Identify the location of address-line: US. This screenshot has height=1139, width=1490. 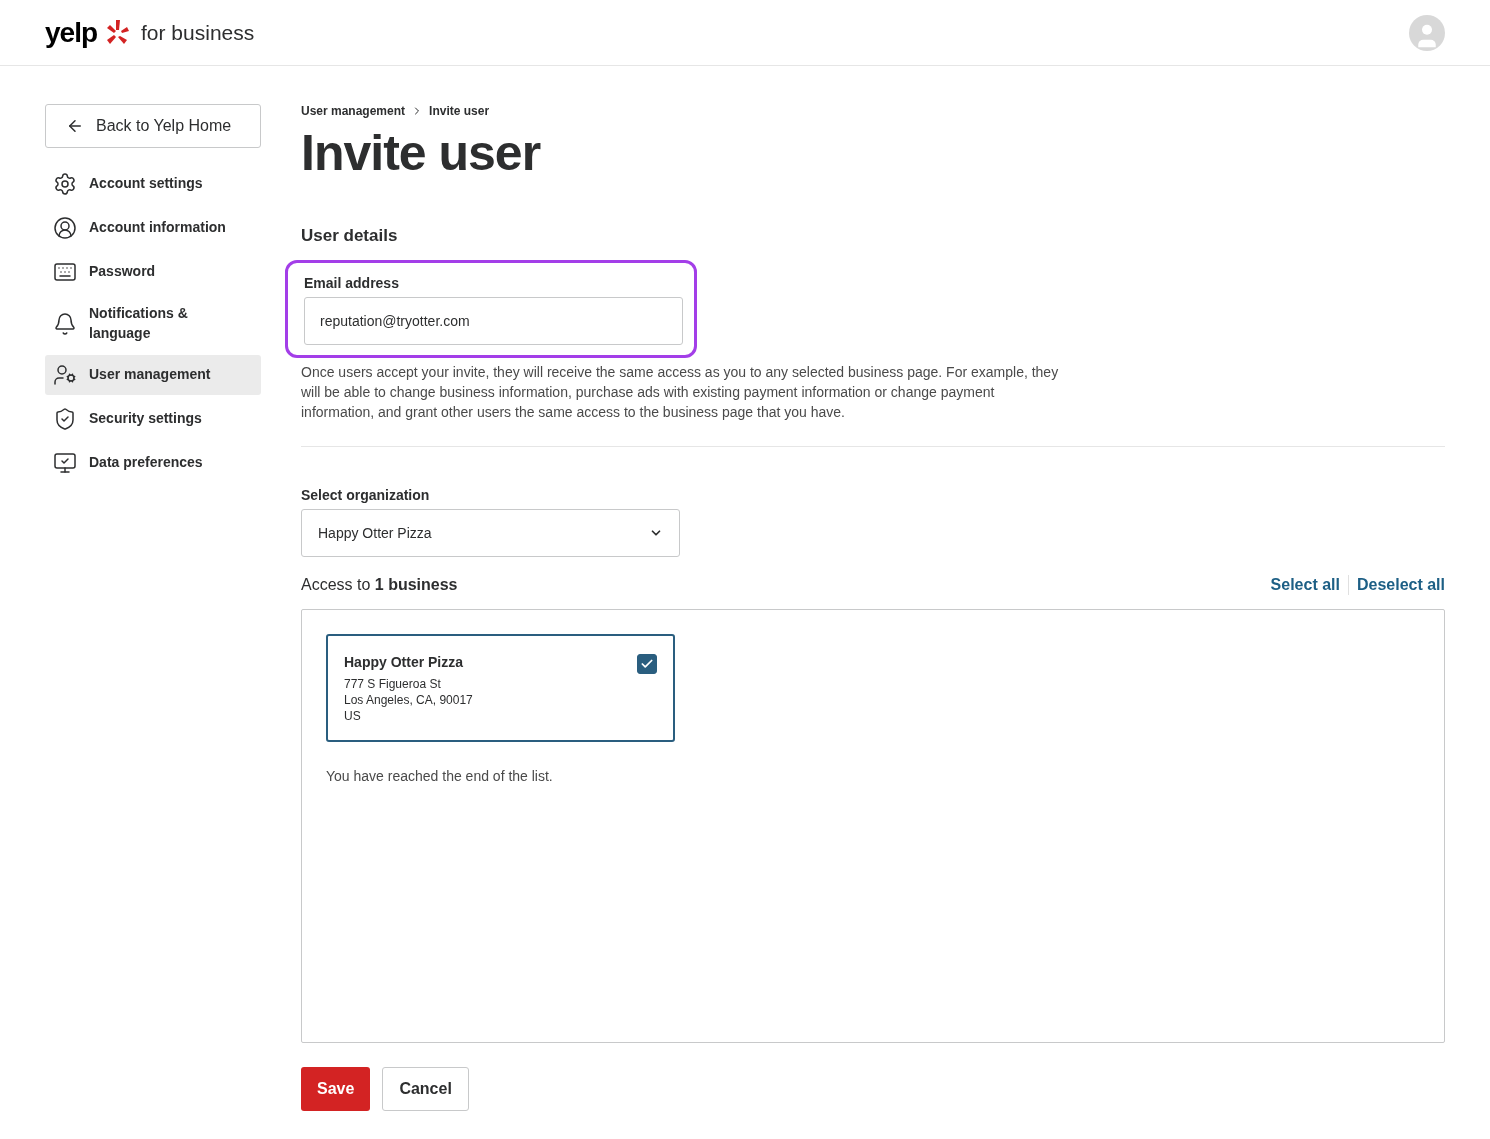
(353, 716).